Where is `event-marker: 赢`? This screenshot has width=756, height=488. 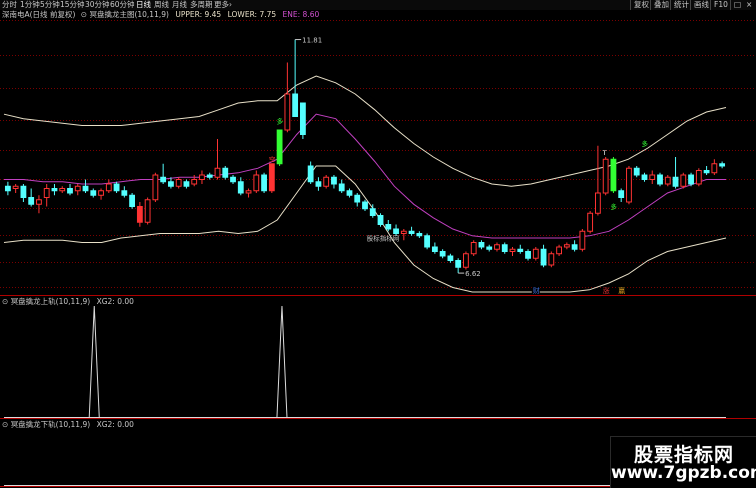
event-marker: 赢 is located at coordinates (621, 290).